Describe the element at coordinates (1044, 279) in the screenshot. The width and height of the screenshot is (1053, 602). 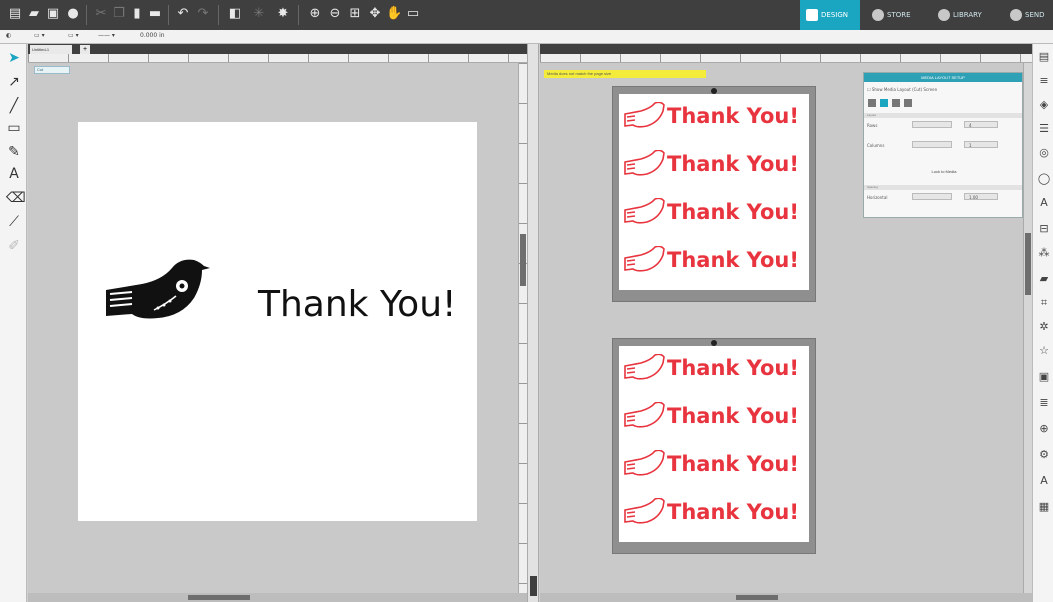
I see `transform-icon: ▰` at that location.